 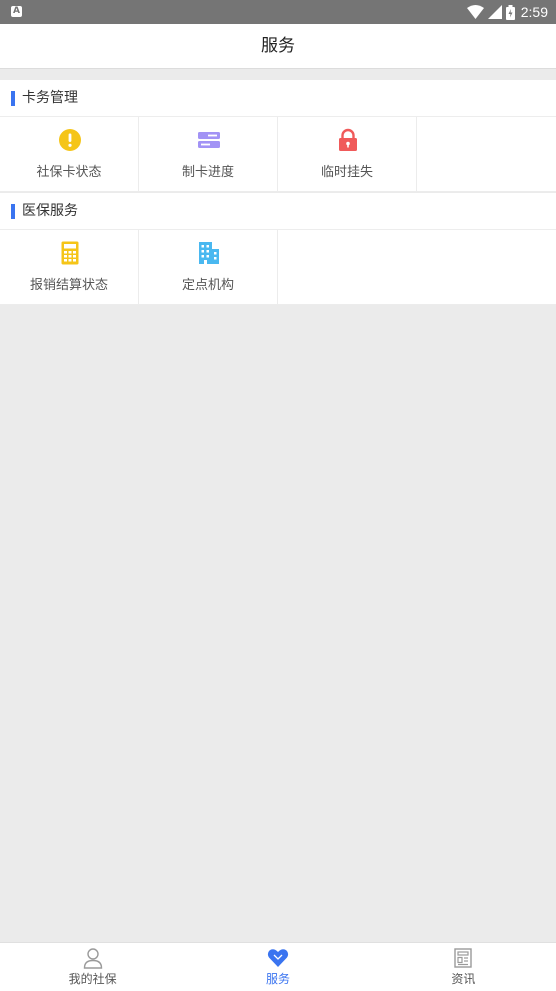 I want to click on lock-icon, so click(x=348, y=139).